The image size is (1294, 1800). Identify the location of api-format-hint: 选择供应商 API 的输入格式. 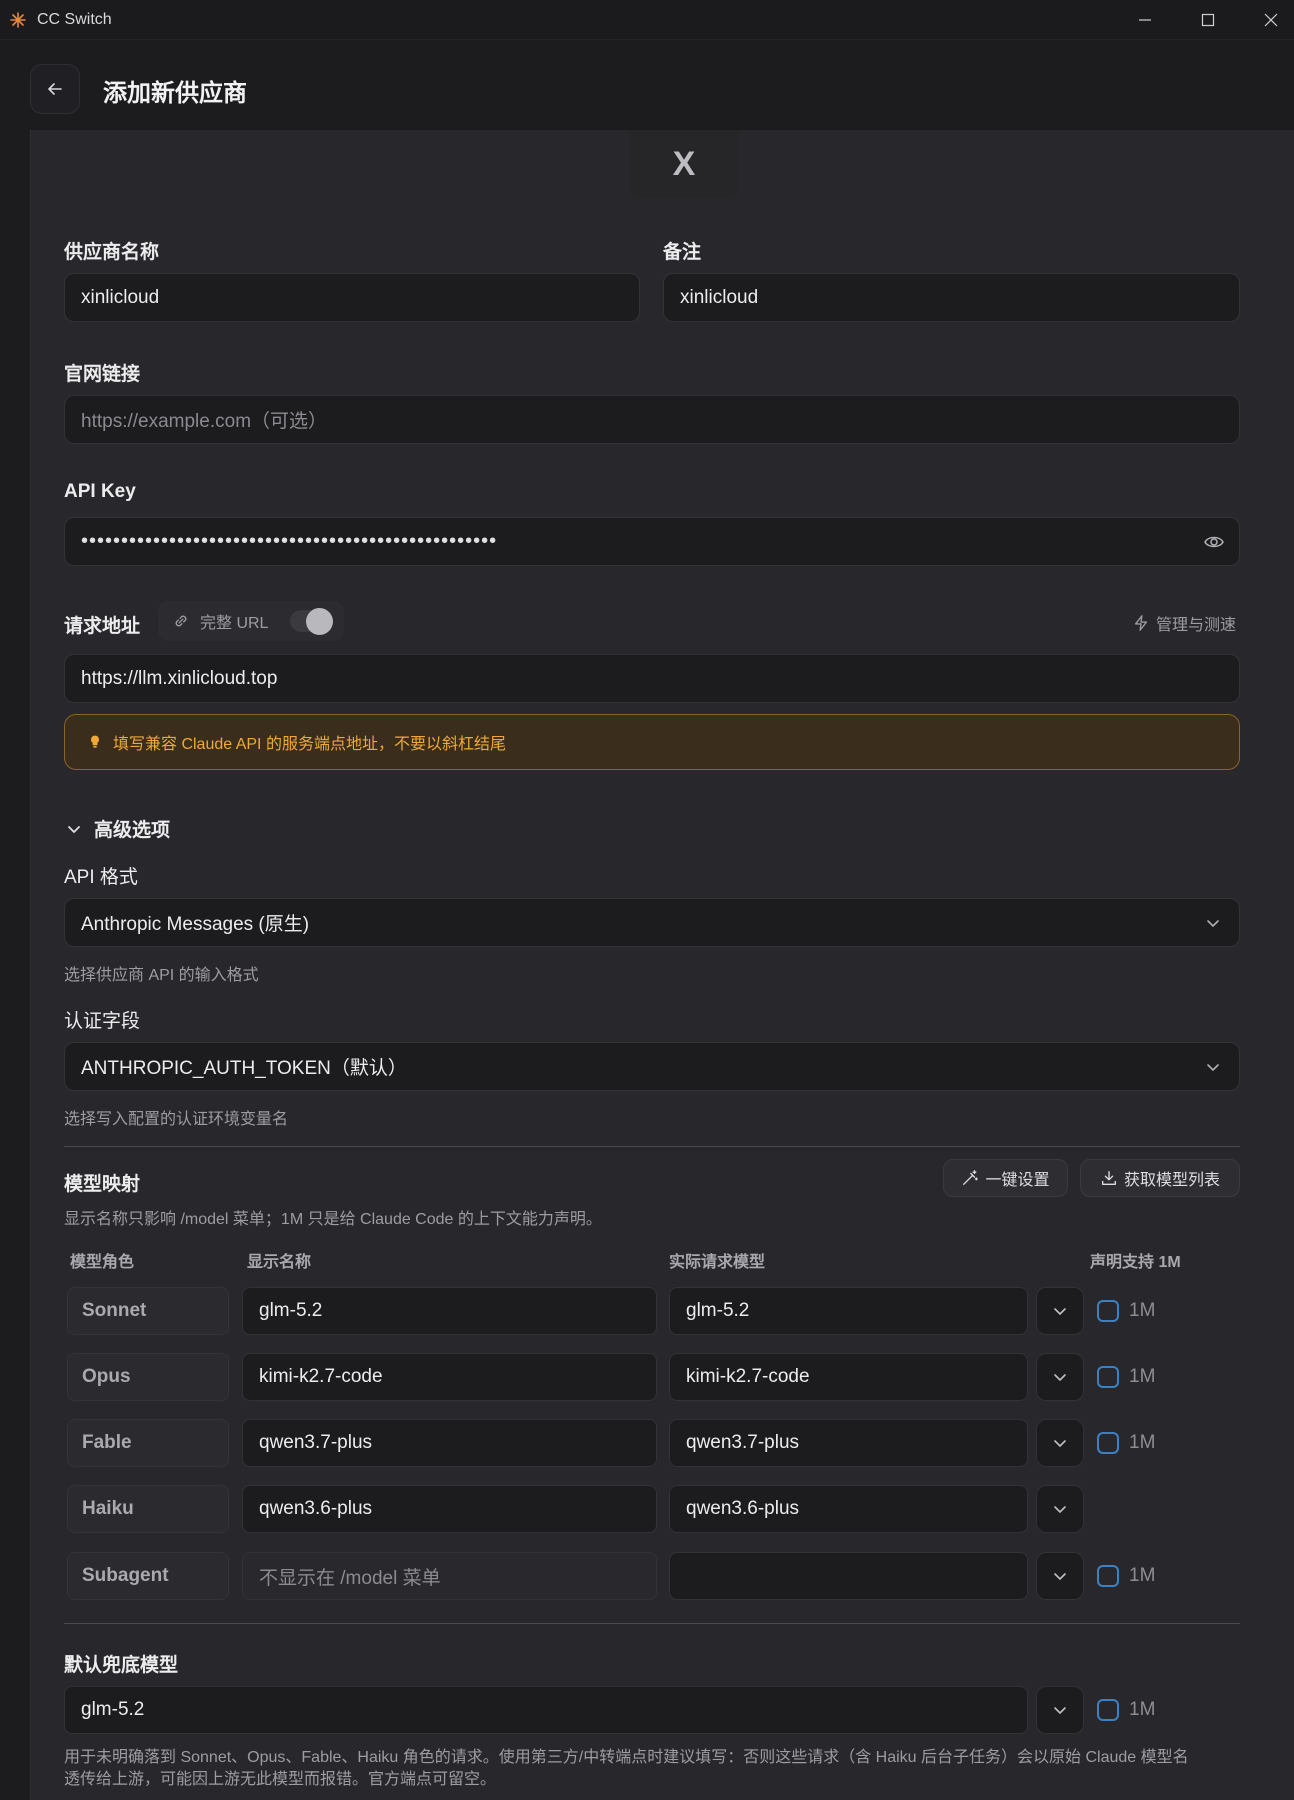
(161, 975).